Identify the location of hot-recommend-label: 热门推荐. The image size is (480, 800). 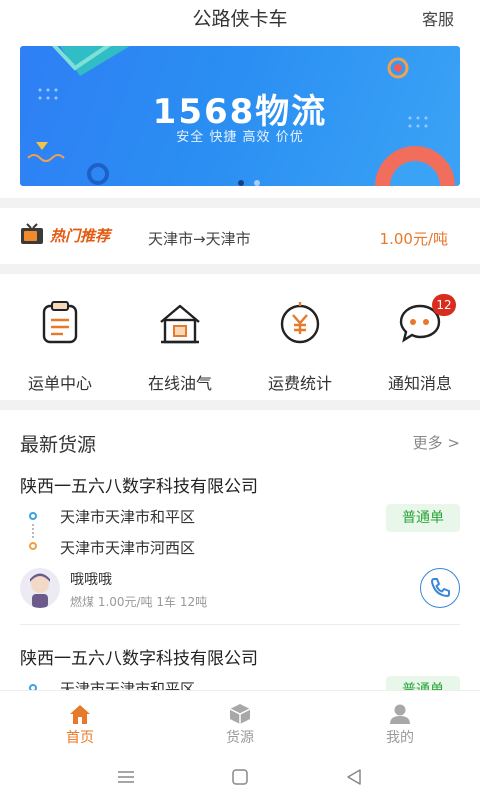
(80, 236).